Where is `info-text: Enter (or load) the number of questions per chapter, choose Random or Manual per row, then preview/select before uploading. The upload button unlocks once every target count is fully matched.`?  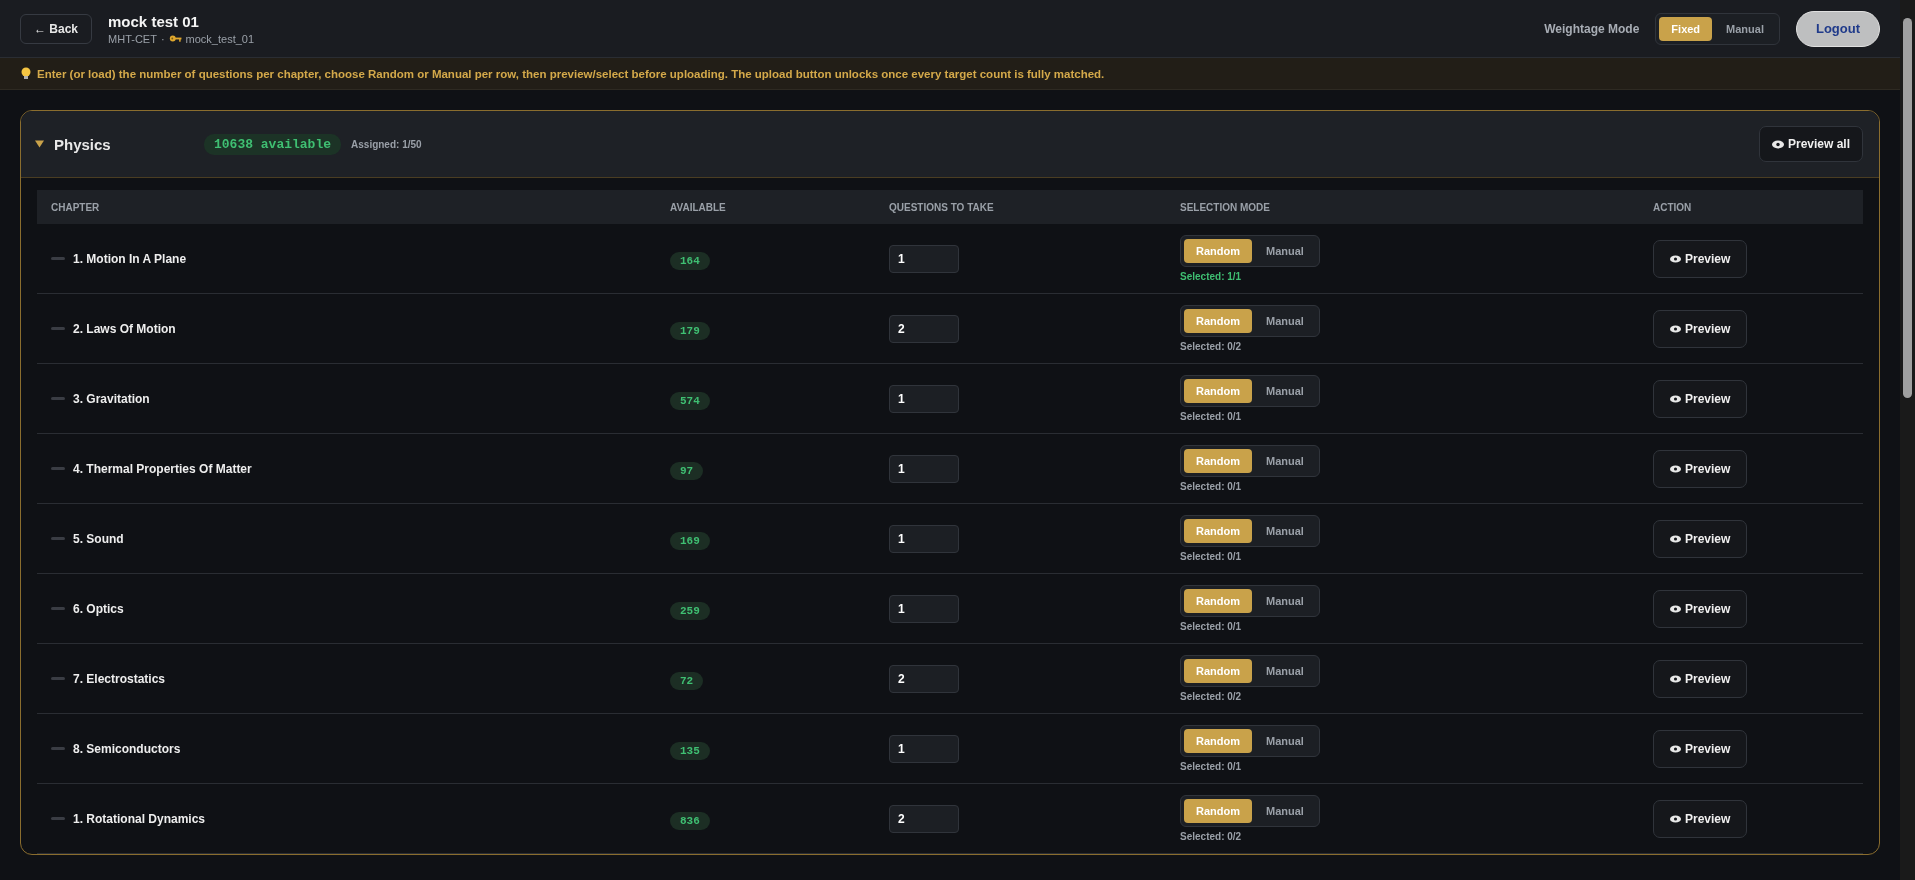
info-text: Enter (or load) the number of questions per chapter, choose Random or Manual per row, then preview/select before uploading. The upload button unlocks once every target count is fully matched. is located at coordinates (571, 73).